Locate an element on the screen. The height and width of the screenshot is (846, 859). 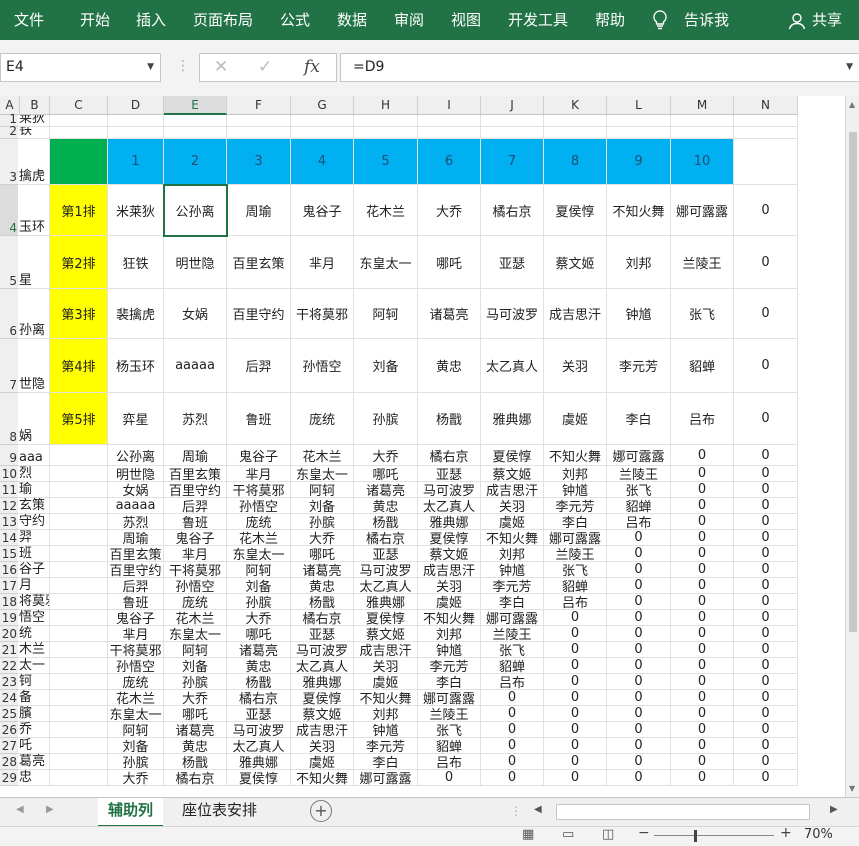
row-header: 4 is located at coordinates (9, 210).